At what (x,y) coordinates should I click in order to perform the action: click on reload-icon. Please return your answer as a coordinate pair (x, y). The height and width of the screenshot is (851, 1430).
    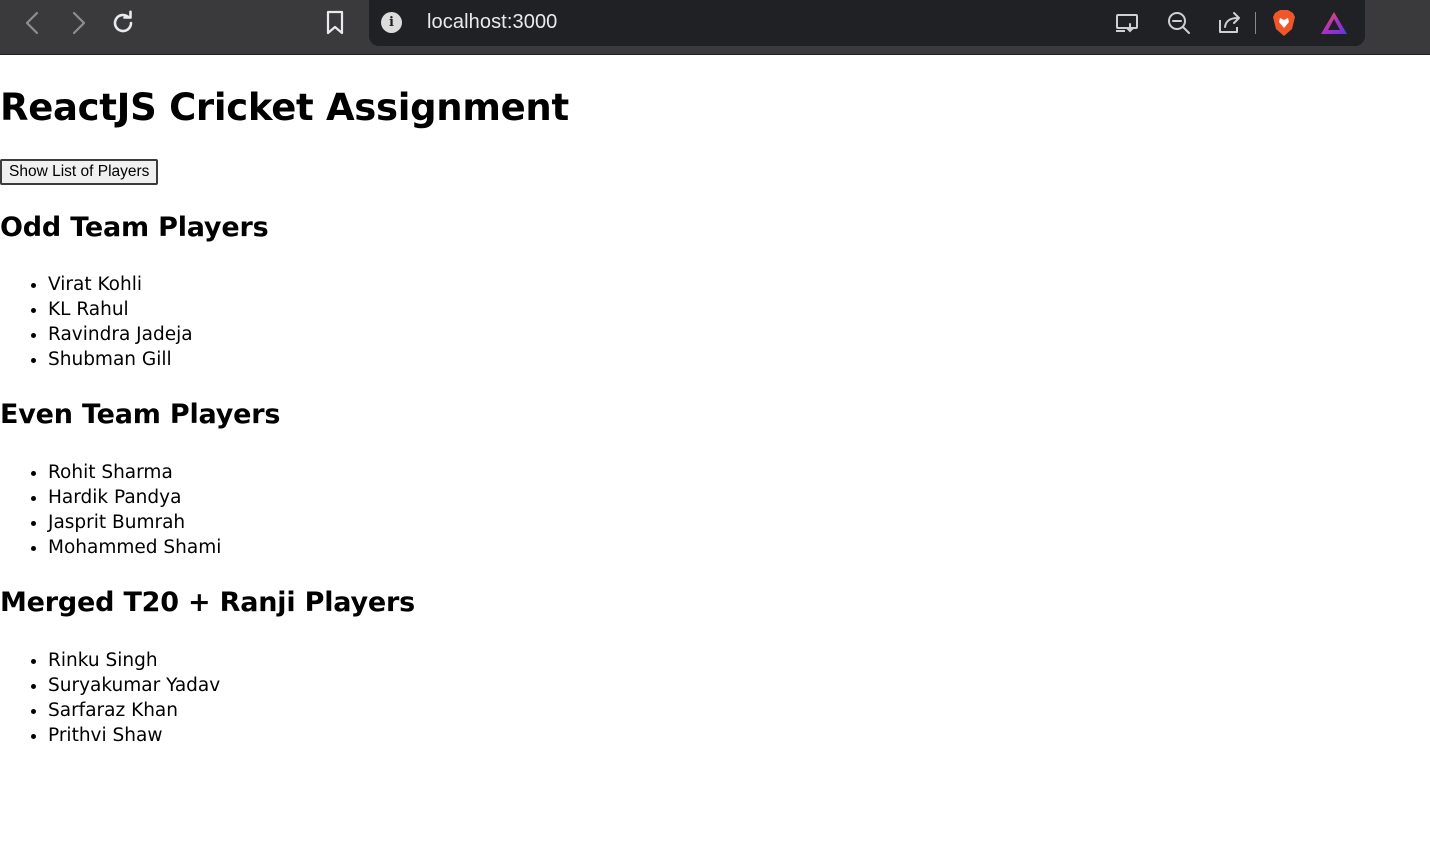
    Looking at the image, I should click on (123, 23).